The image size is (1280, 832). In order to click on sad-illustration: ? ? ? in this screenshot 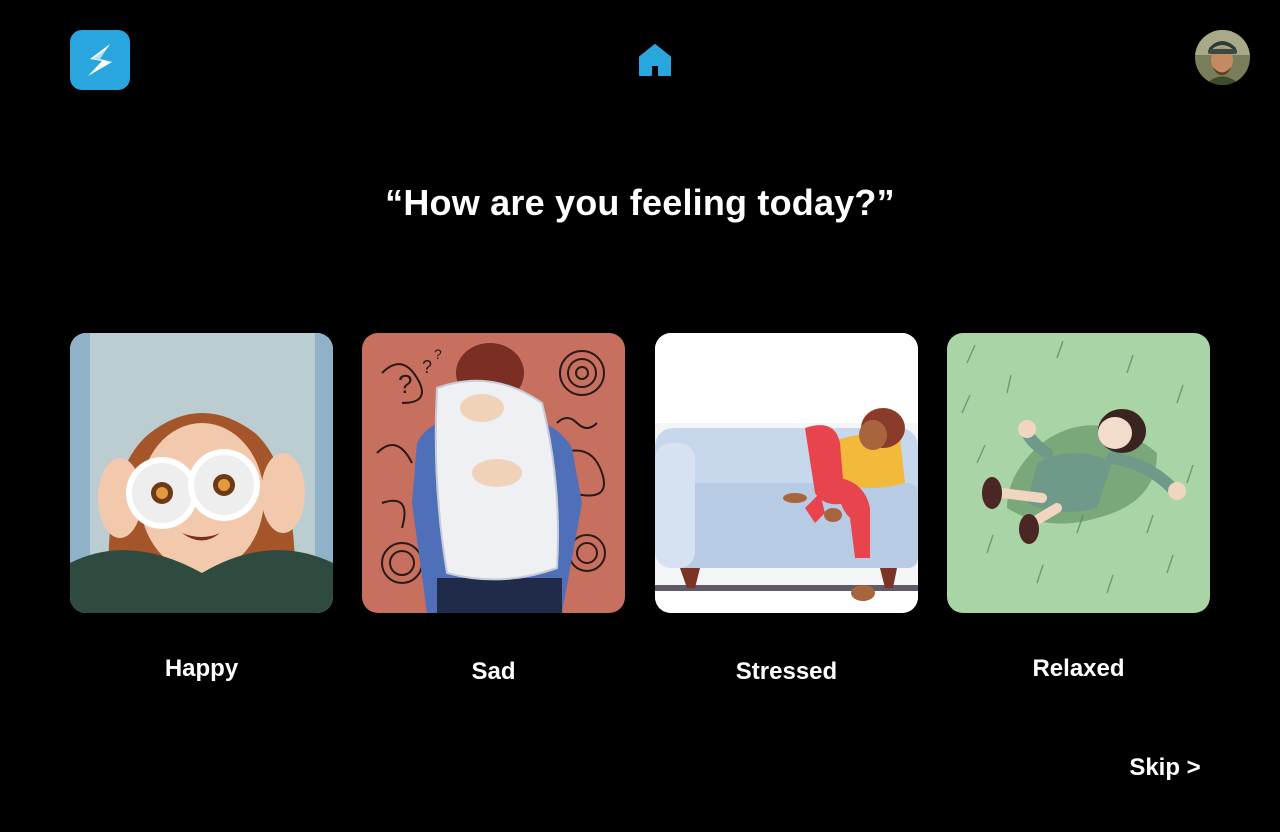, I will do `click(493, 473)`.